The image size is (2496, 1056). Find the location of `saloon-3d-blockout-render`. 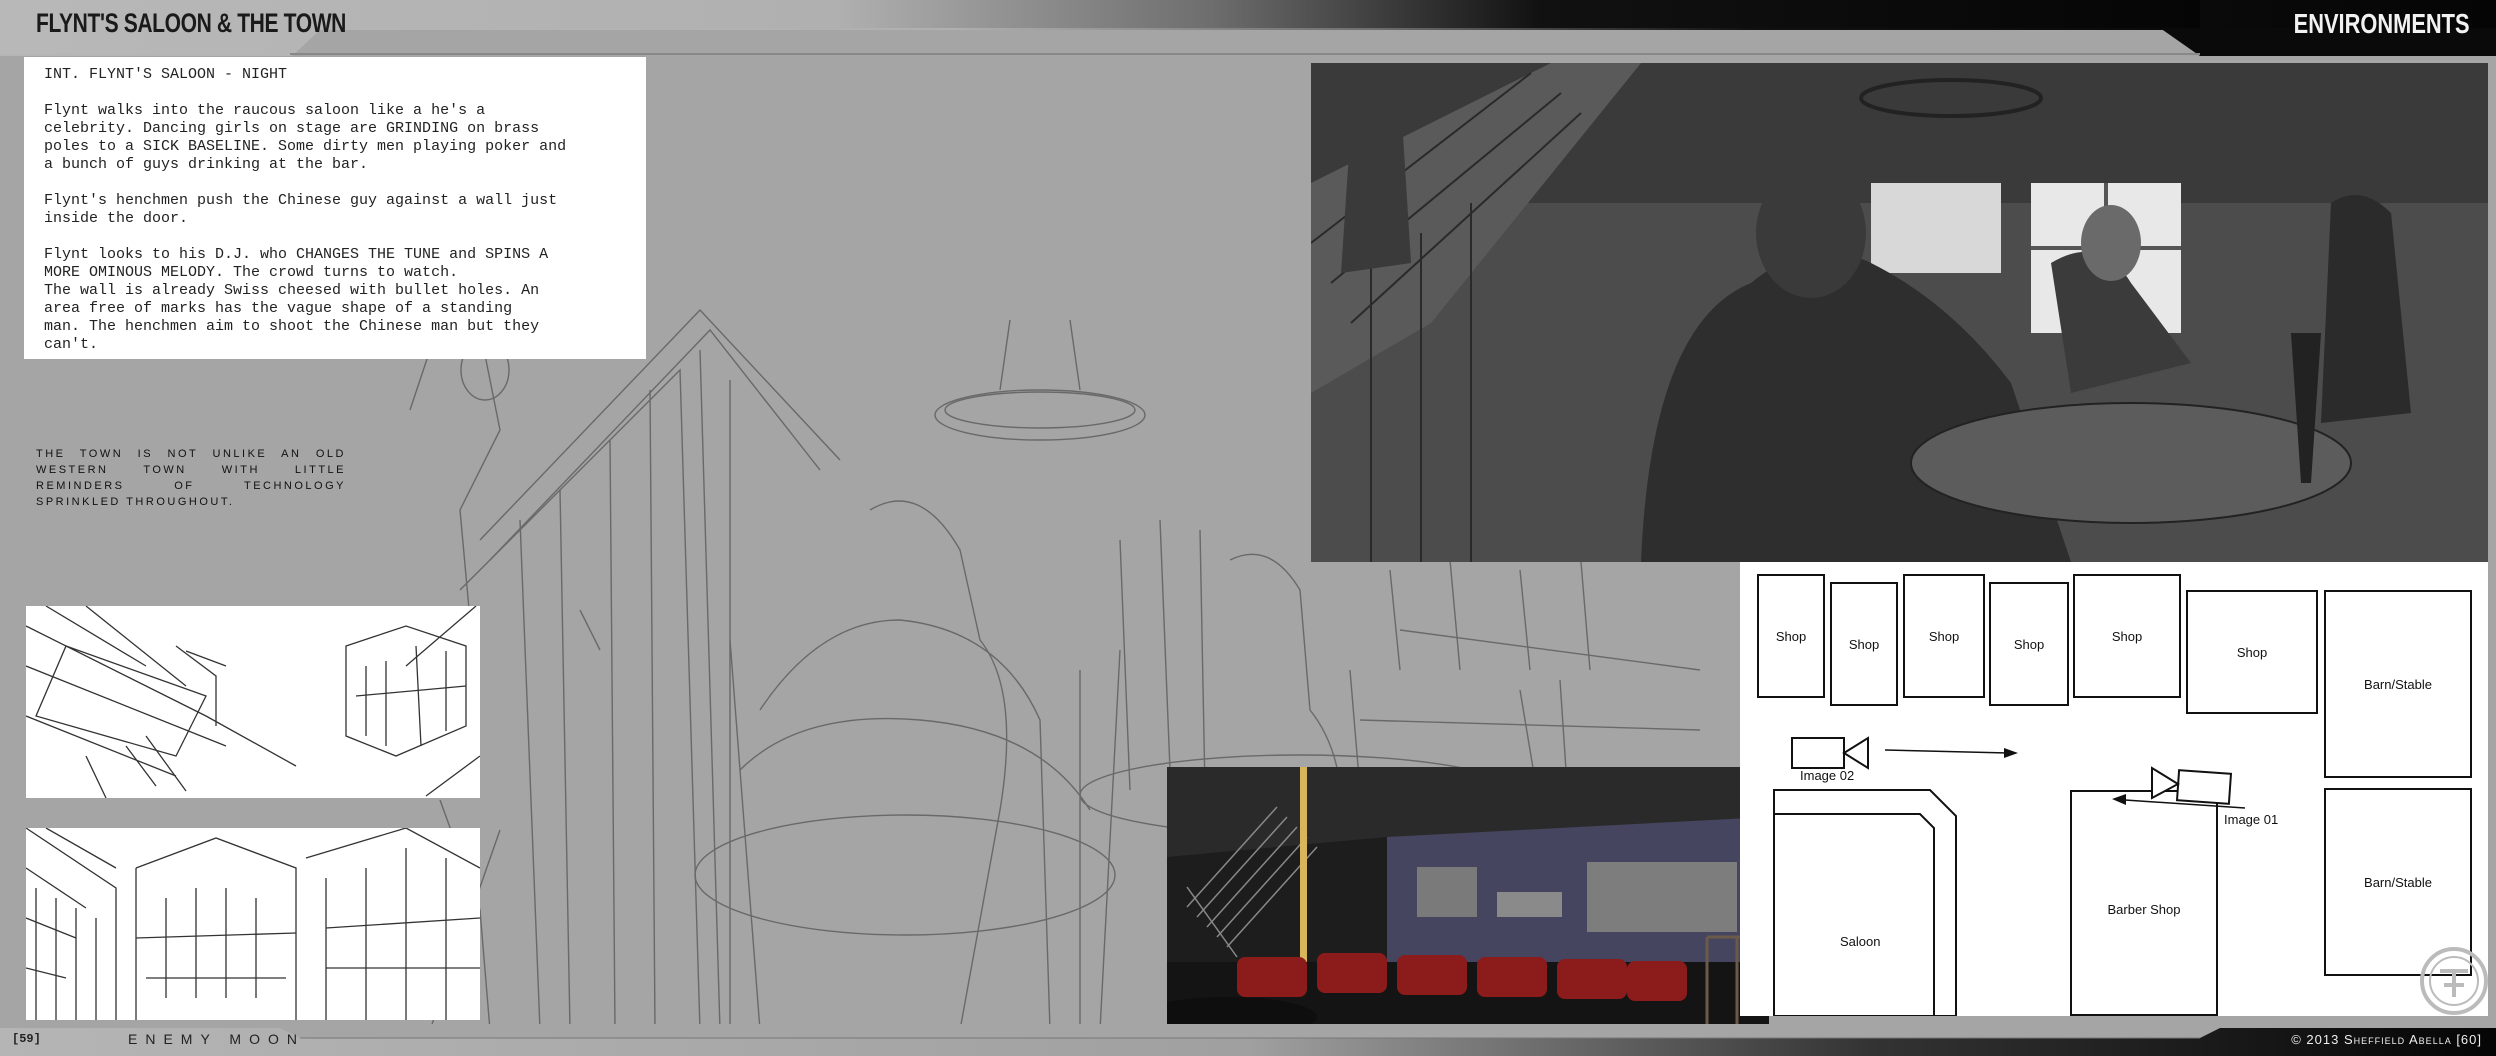

saloon-3d-blockout-render is located at coordinates (1468, 895).